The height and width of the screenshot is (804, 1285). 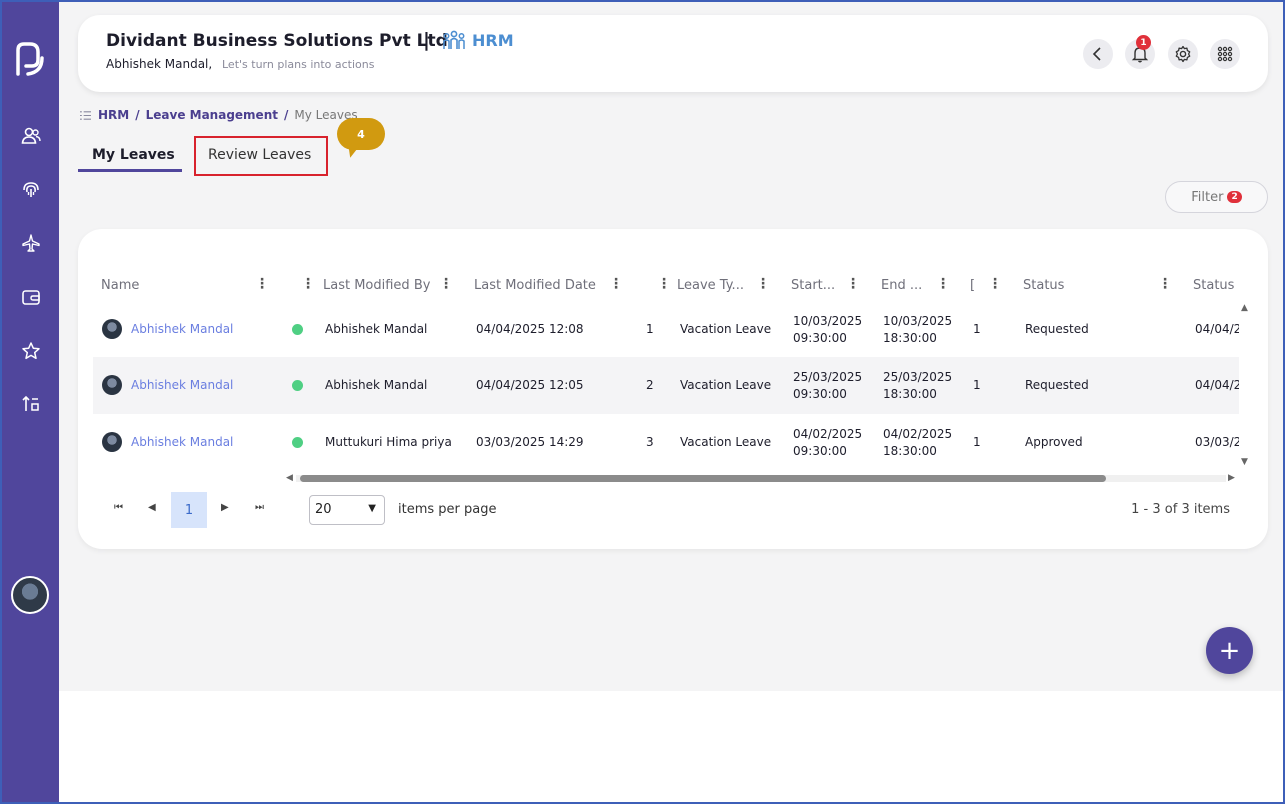 I want to click on app-logo, so click(x=30, y=59).